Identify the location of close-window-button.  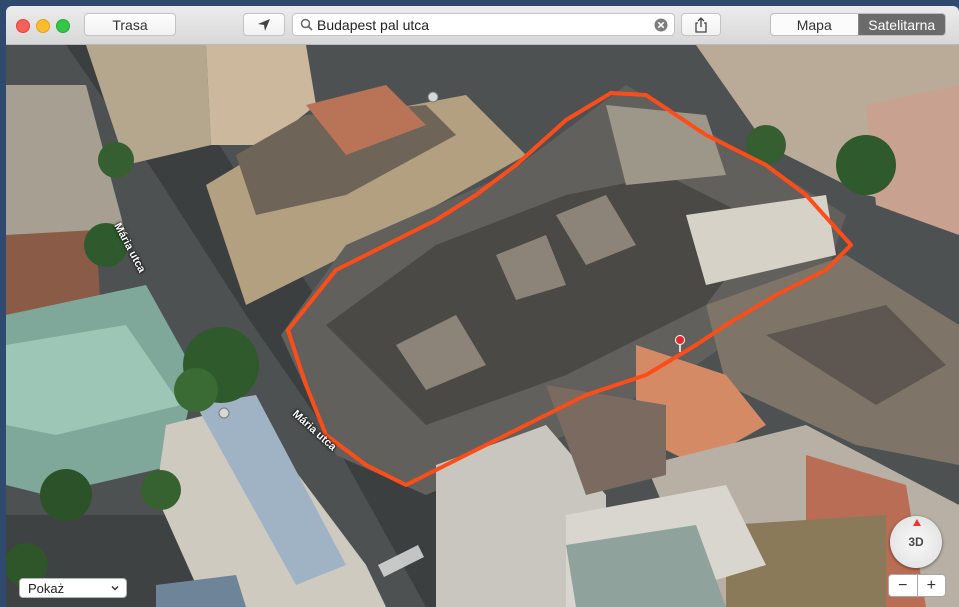
(23, 26).